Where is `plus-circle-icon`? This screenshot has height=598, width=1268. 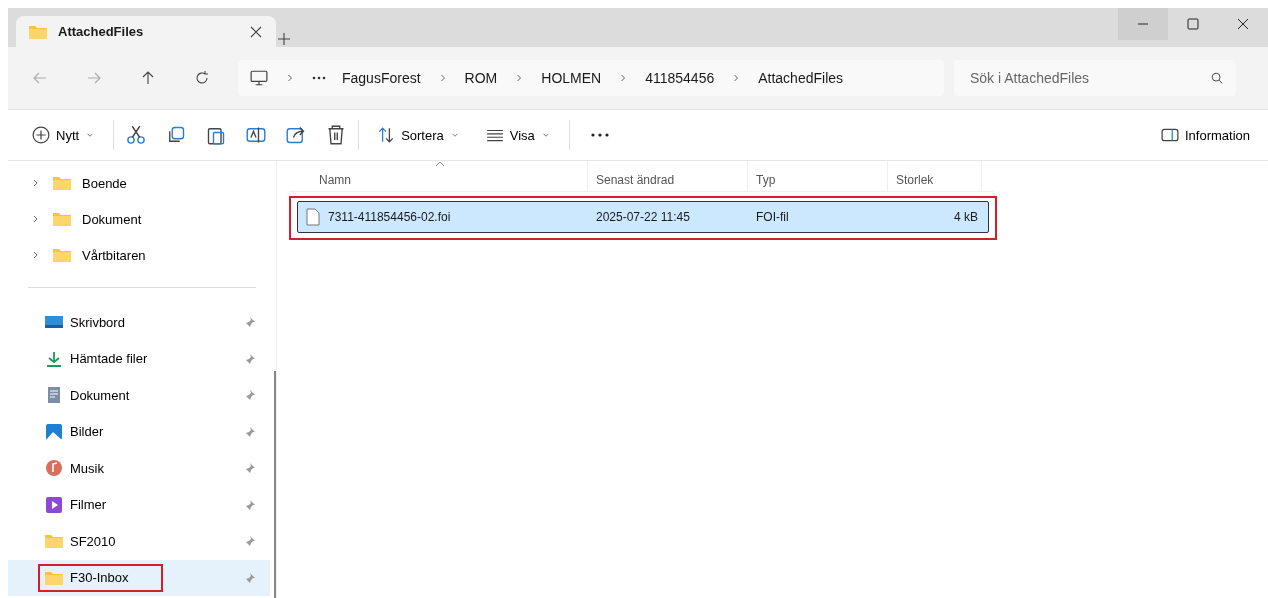 plus-circle-icon is located at coordinates (41, 135).